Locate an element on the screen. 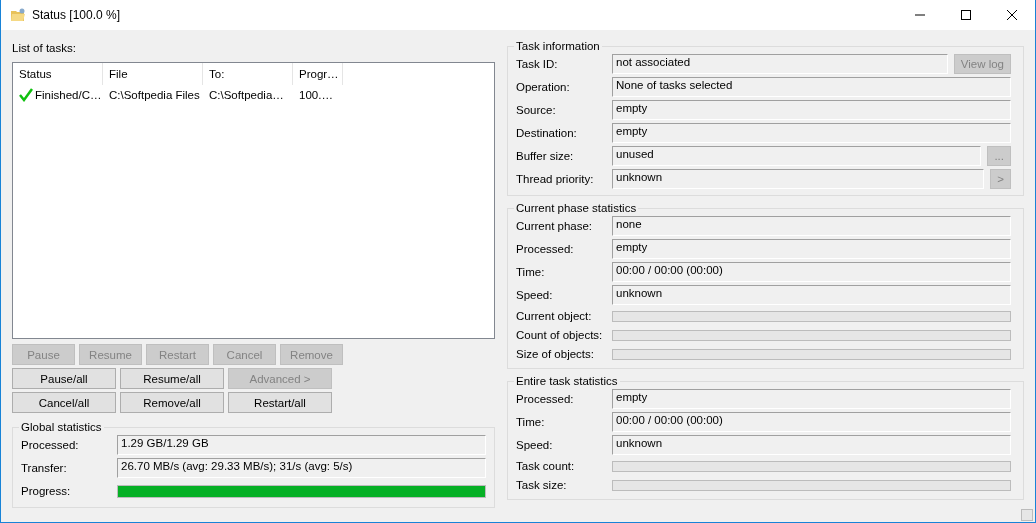 The image size is (1036, 523). column-header: To: is located at coordinates (248, 74).